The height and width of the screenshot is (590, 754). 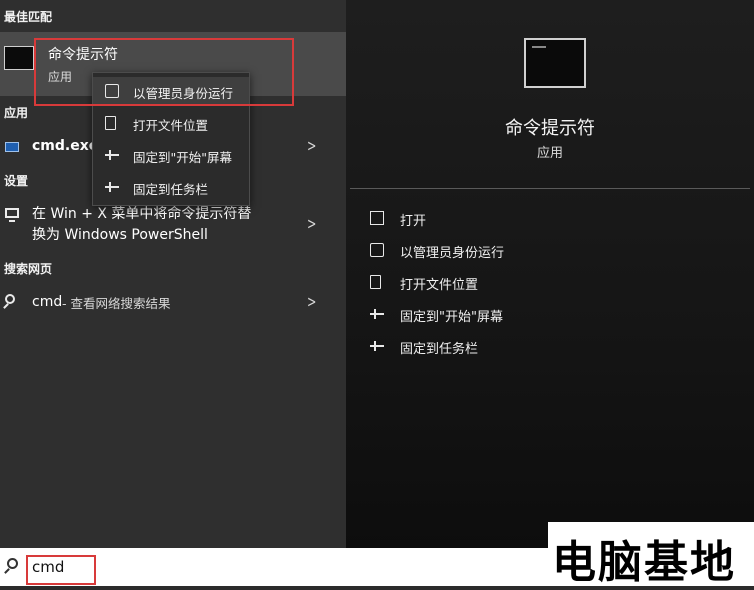 I want to click on ctx-pin-to-taskbar: 固定到任务栏, so click(x=171, y=187).